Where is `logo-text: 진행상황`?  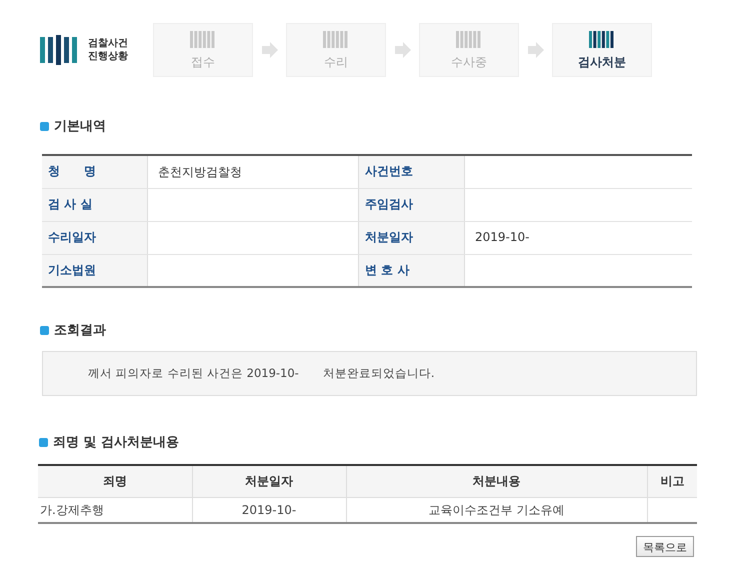
logo-text: 진행상황 is located at coordinates (108, 56).